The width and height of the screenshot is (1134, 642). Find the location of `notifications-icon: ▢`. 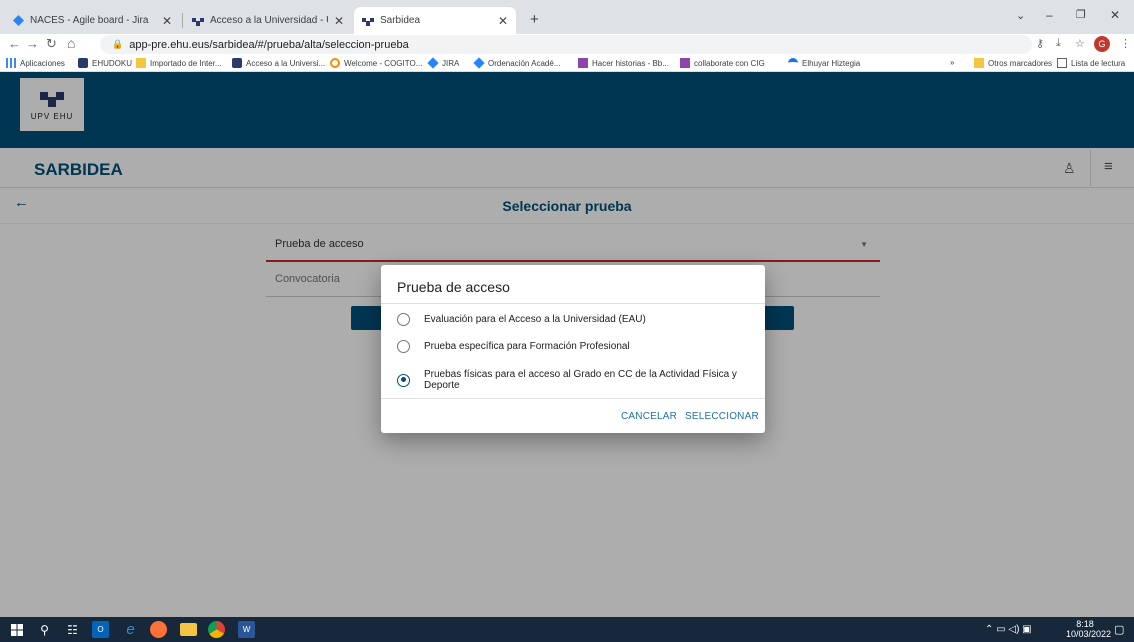

notifications-icon: ▢ is located at coordinates (1119, 629).